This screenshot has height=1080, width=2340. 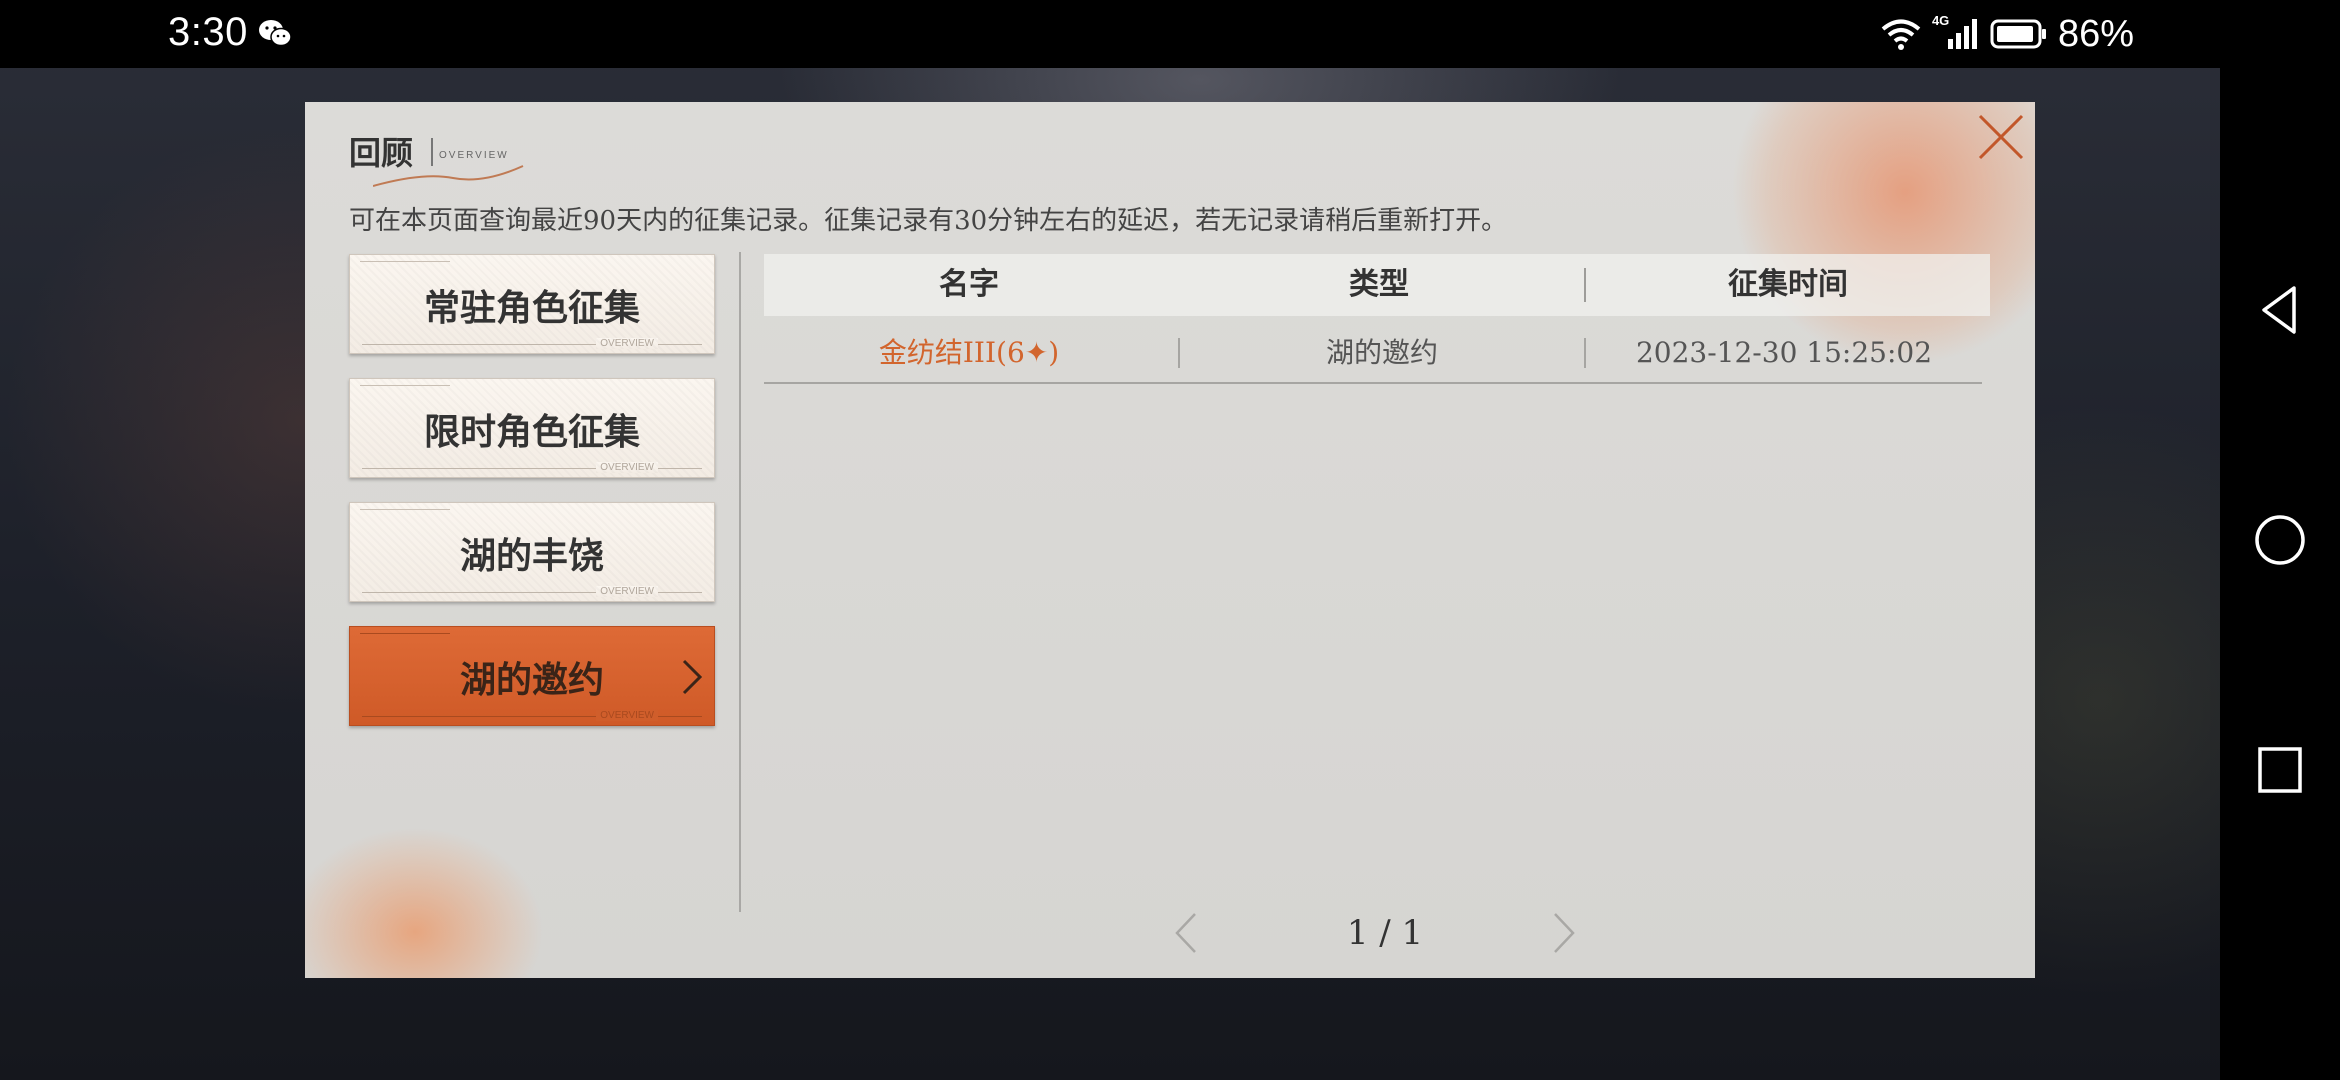 I want to click on battery-icon, so click(x=2018, y=34).